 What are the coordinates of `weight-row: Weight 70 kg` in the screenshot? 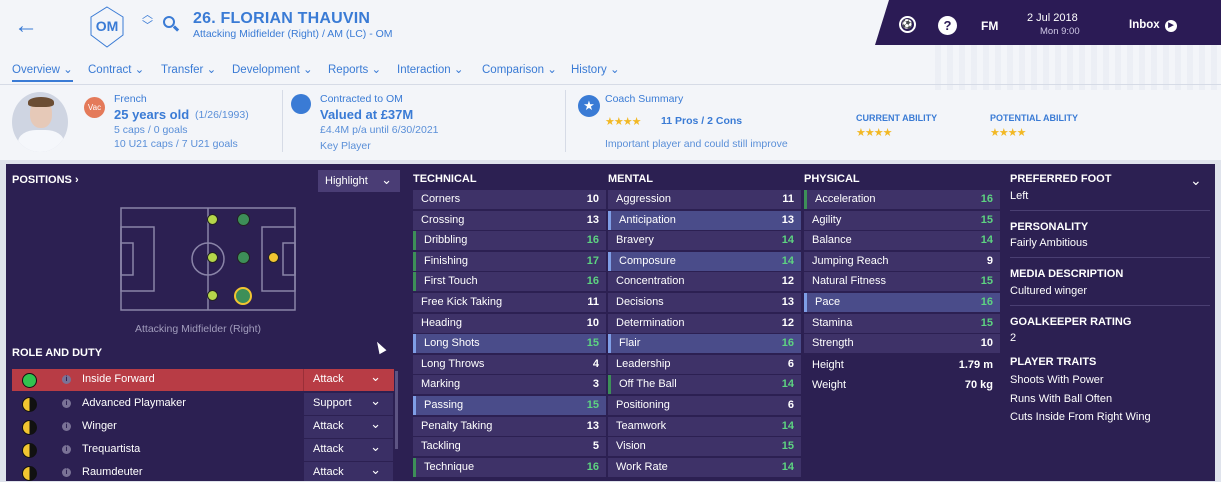 It's located at (902, 385).